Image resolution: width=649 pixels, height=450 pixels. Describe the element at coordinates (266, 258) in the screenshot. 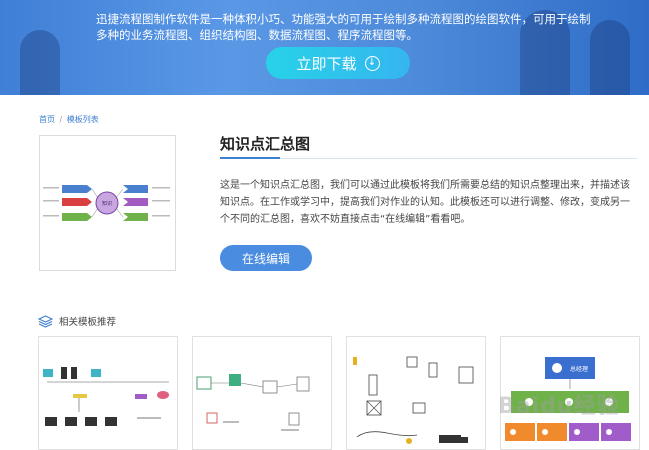

I see `online-edit-button: 在线编辑` at that location.